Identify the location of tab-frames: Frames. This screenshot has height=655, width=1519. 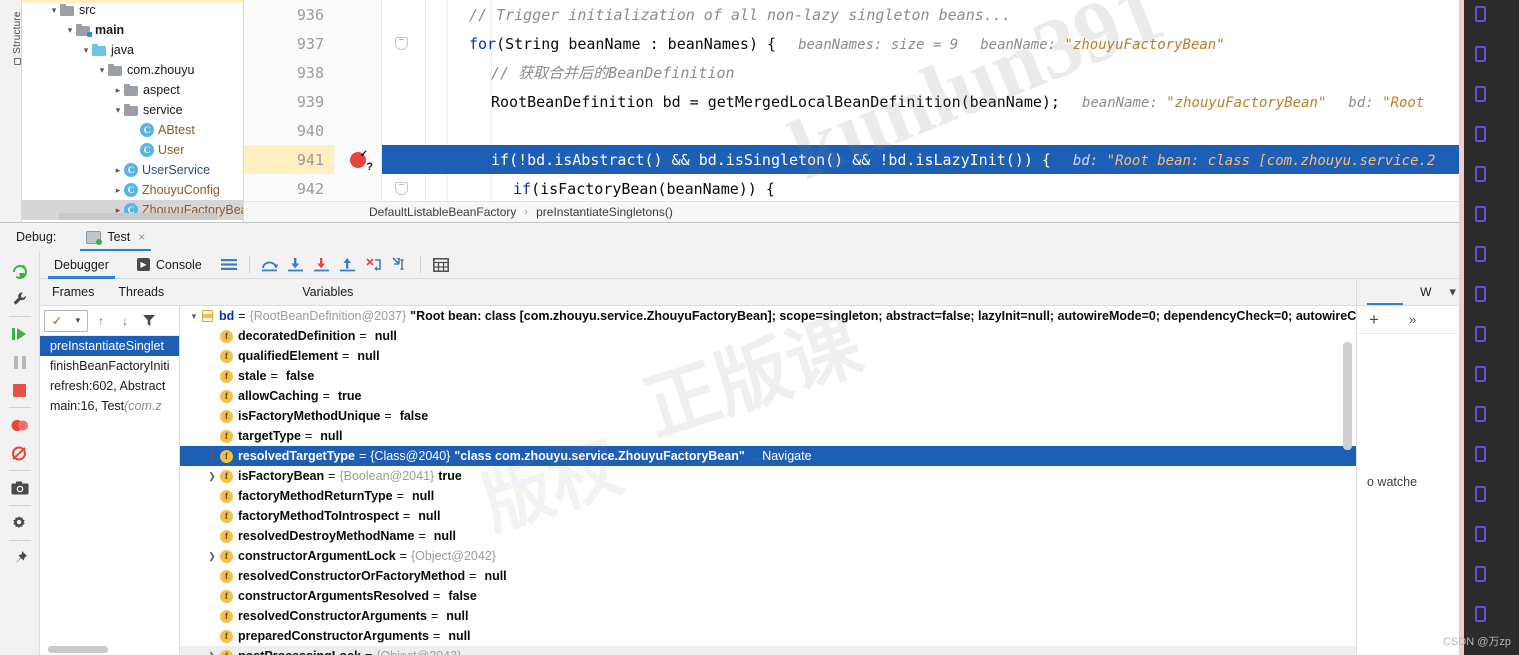
(73, 292).